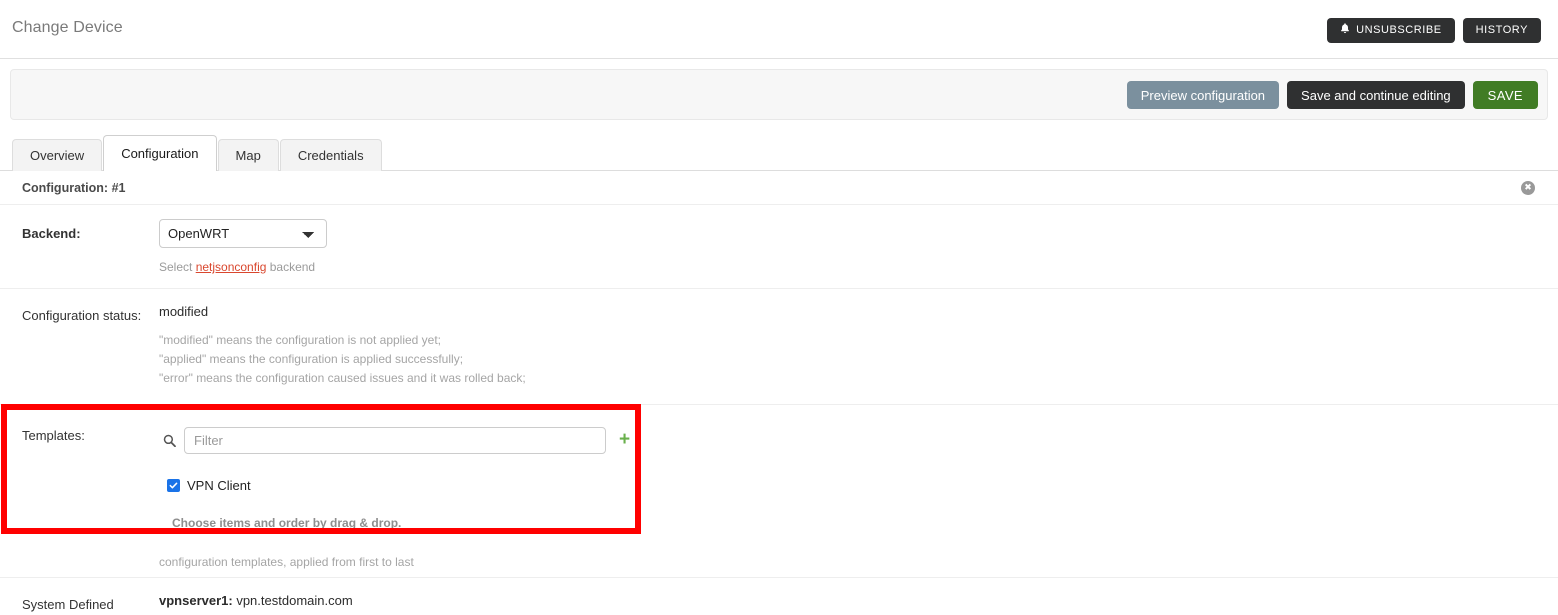 The width and height of the screenshot is (1558, 615). I want to click on templates-drag-drop-hint: Choose items and order by drag & drop., so click(287, 522).